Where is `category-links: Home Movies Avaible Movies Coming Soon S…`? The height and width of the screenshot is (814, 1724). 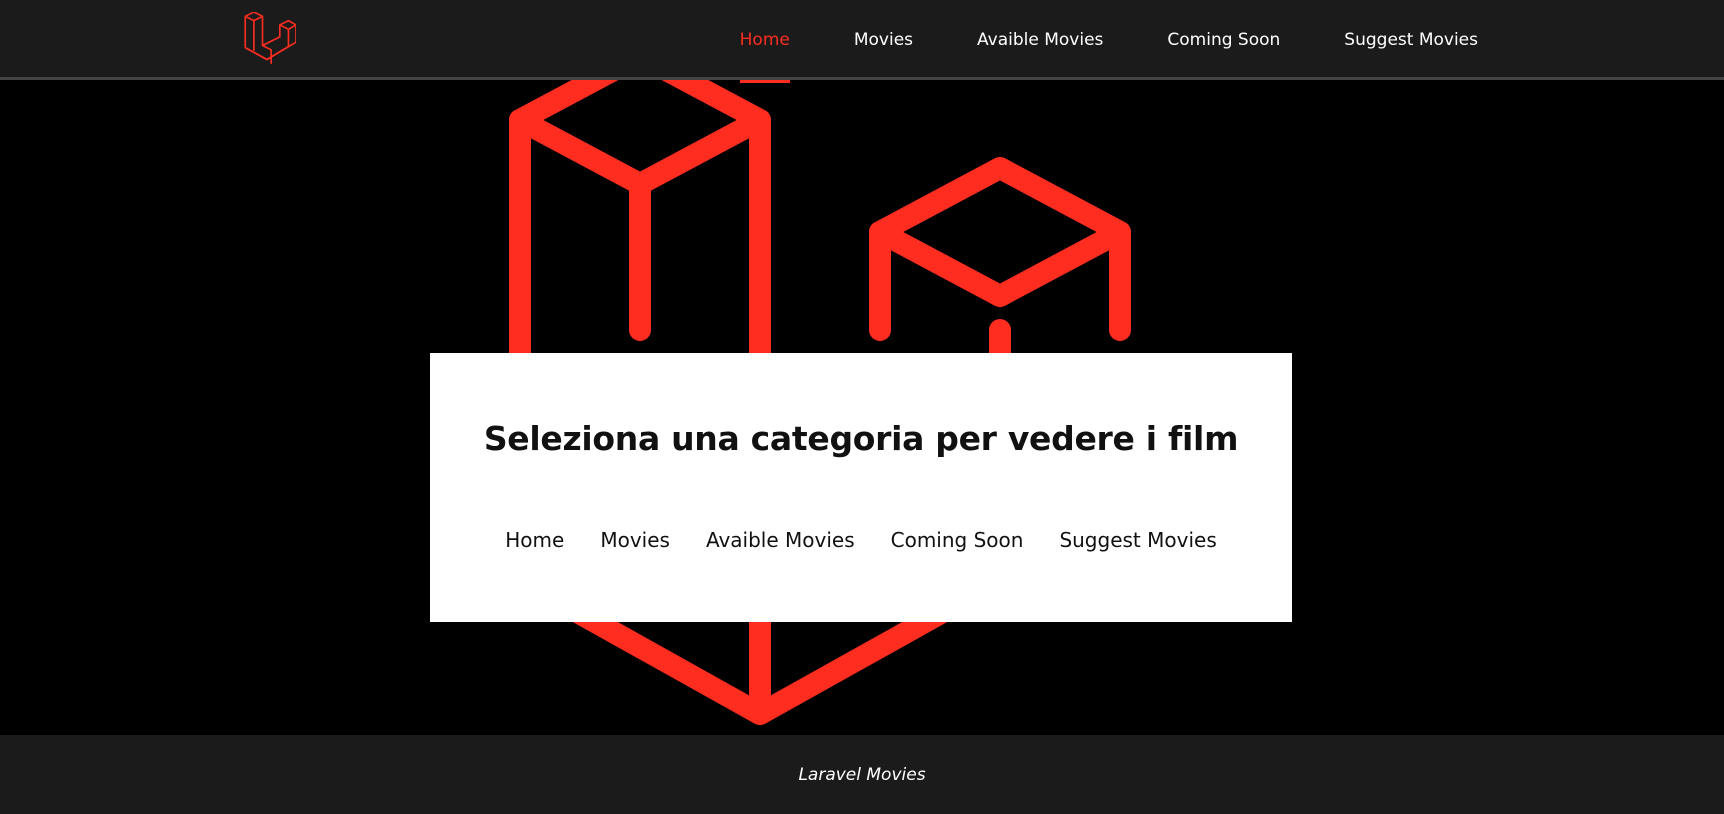
category-links: Home Movies Avaible Movies Coming Soon S… is located at coordinates (861, 540).